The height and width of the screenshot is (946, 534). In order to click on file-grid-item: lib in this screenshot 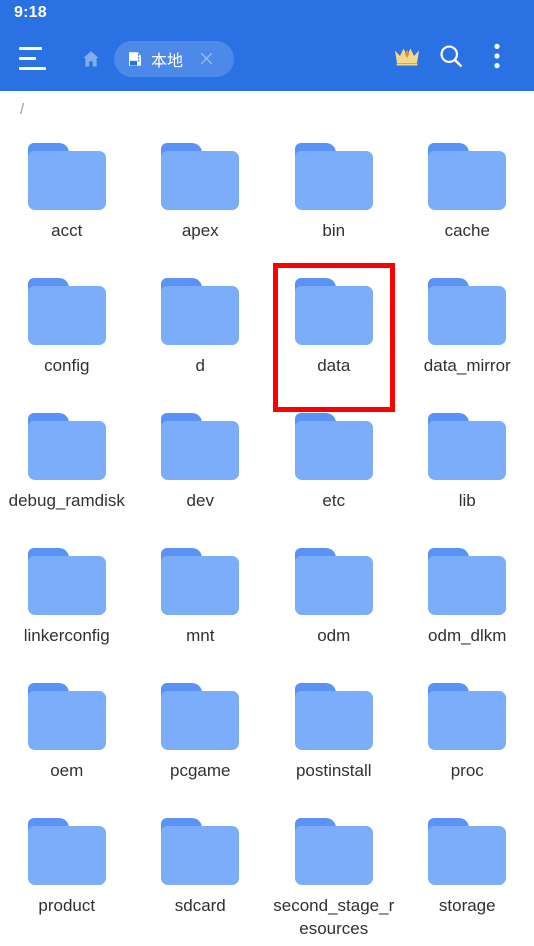, I will do `click(467, 468)`.